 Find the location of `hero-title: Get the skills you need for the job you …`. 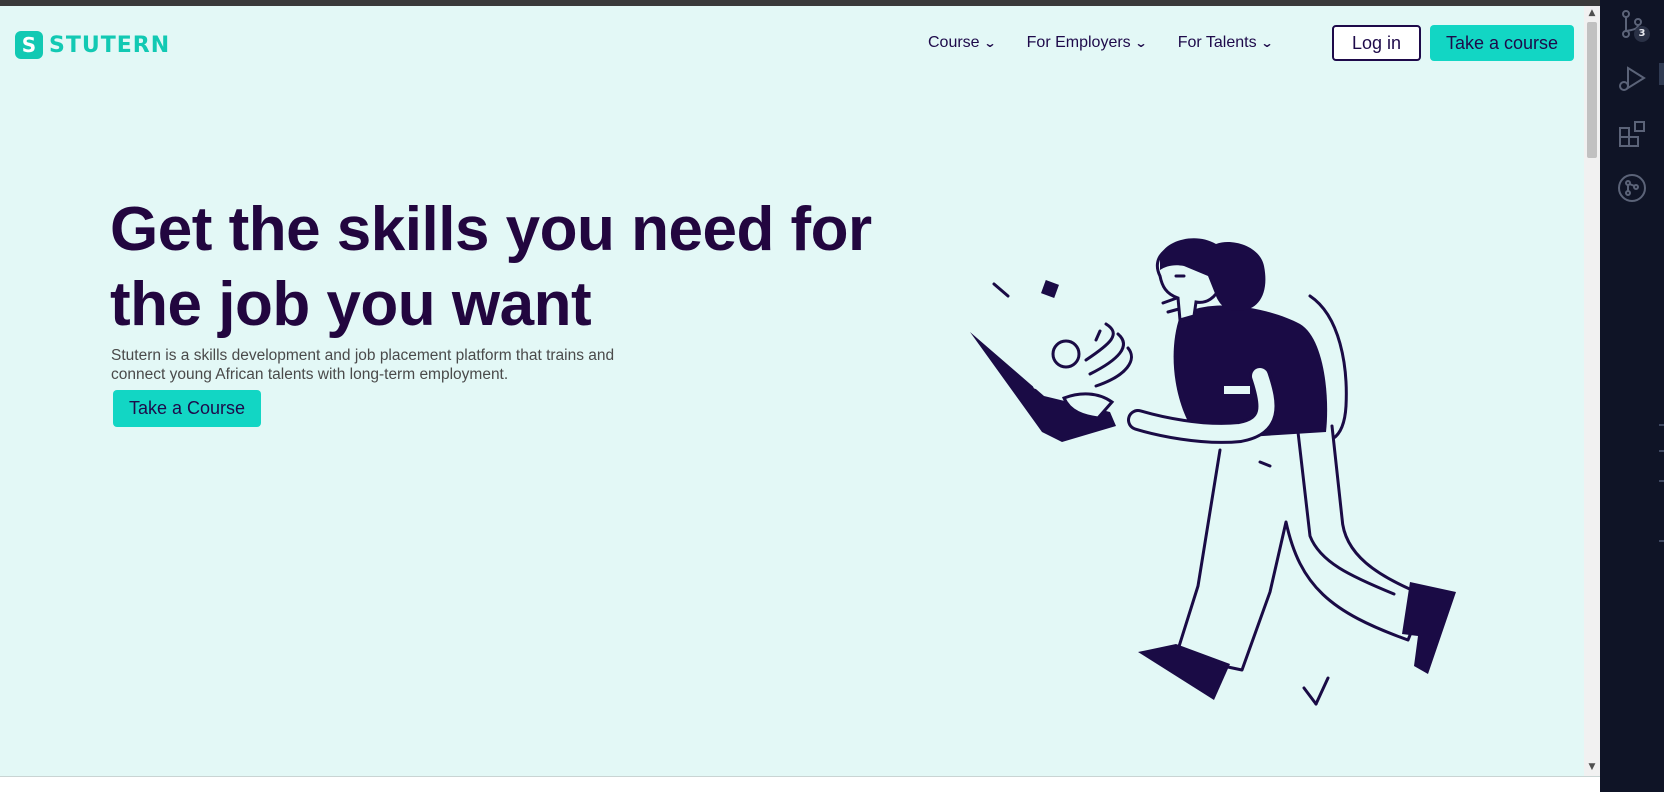

hero-title: Get the skills you need for the job you … is located at coordinates (510, 267).